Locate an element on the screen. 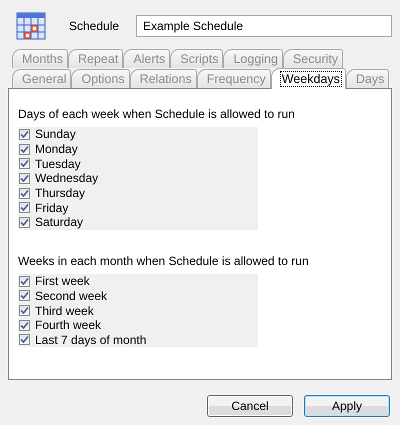  checkbox-label: Second week is located at coordinates (71, 295).